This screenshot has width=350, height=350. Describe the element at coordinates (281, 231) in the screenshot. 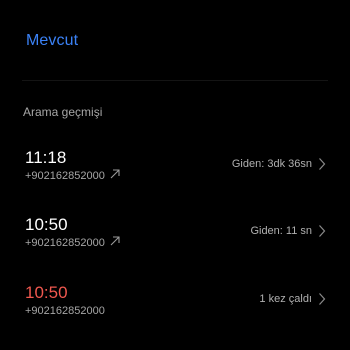

I see `call-status: Giden: 11 sn` at that location.